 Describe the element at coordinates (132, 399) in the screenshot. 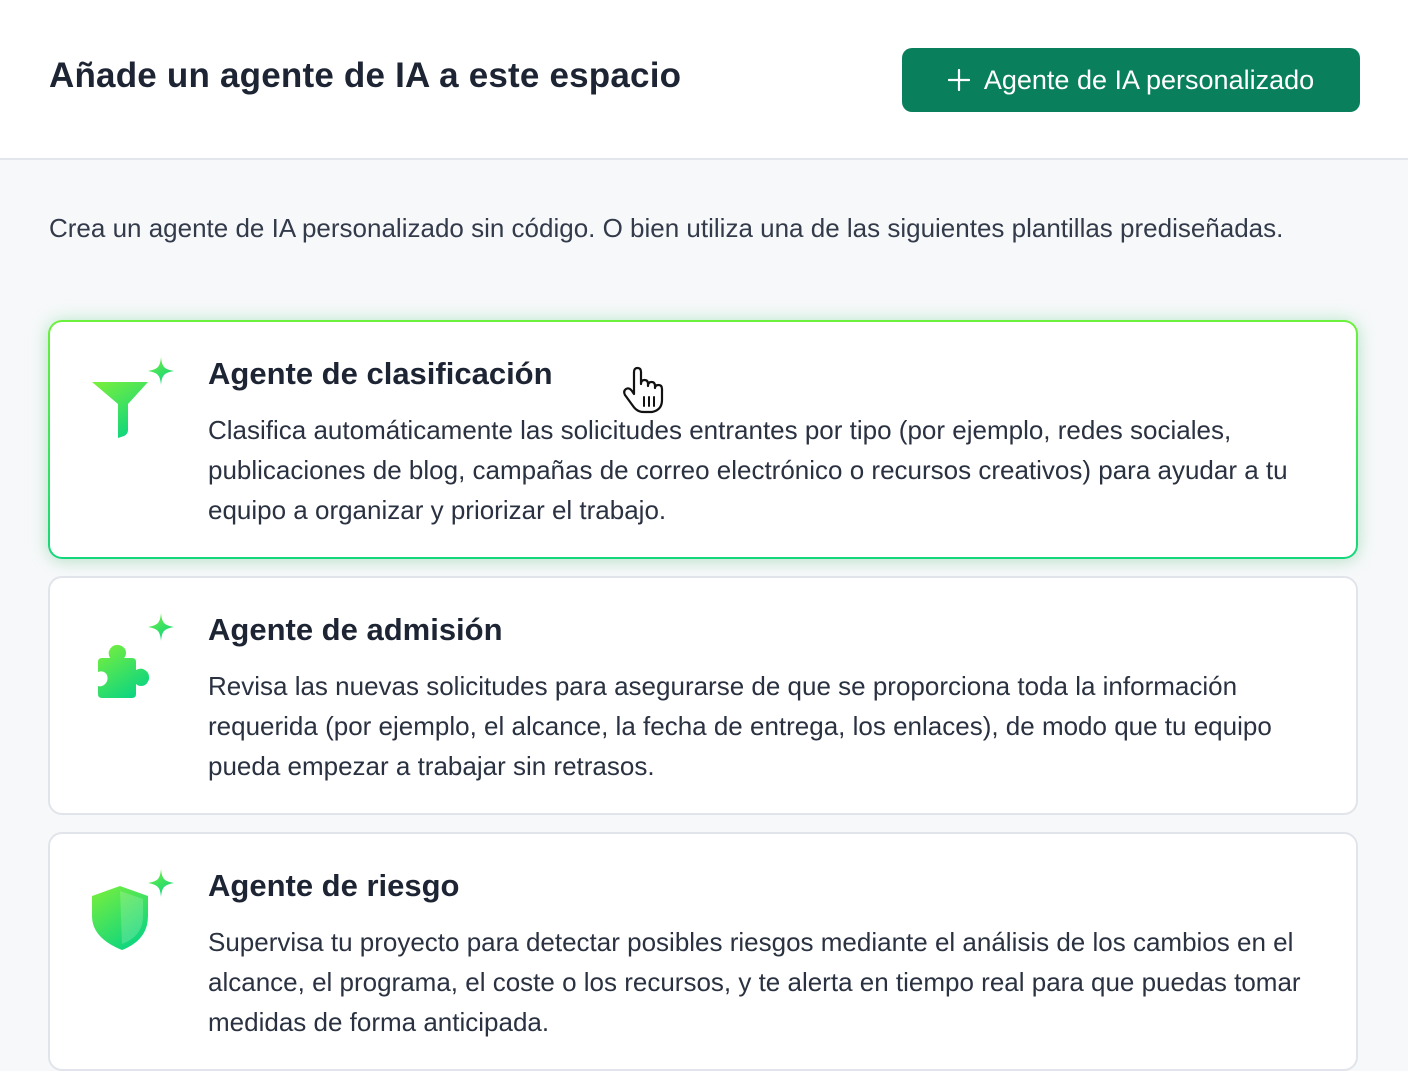

I see `funnel-sparkle-icon` at that location.